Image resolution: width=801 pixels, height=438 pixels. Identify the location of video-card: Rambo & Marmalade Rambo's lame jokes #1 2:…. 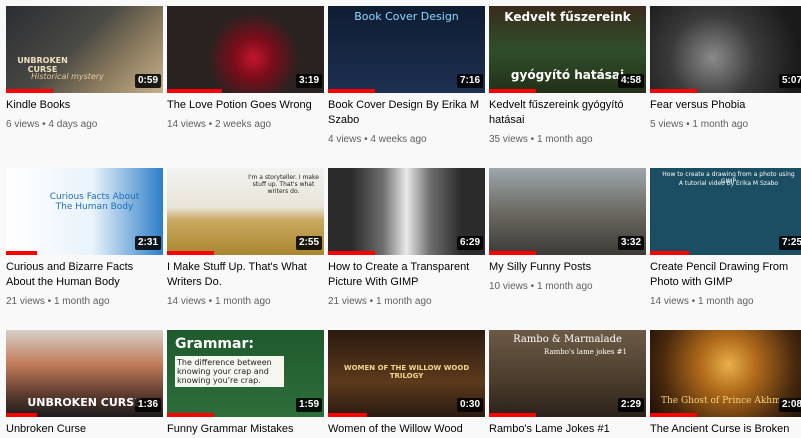
(567, 383).